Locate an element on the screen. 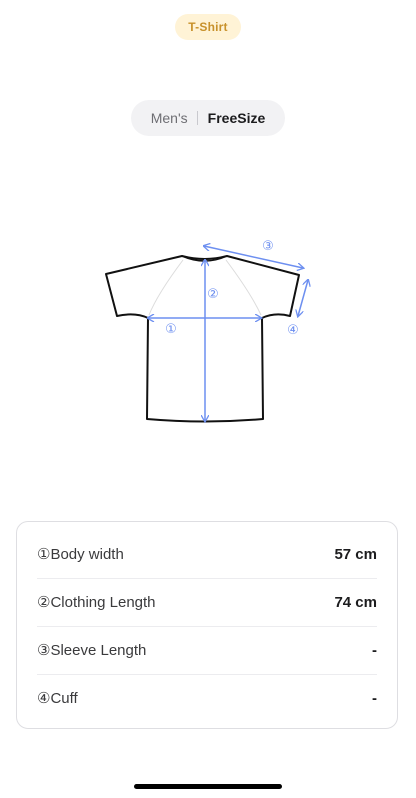  measurement-label: ③Sleeve Length is located at coordinates (92, 650).